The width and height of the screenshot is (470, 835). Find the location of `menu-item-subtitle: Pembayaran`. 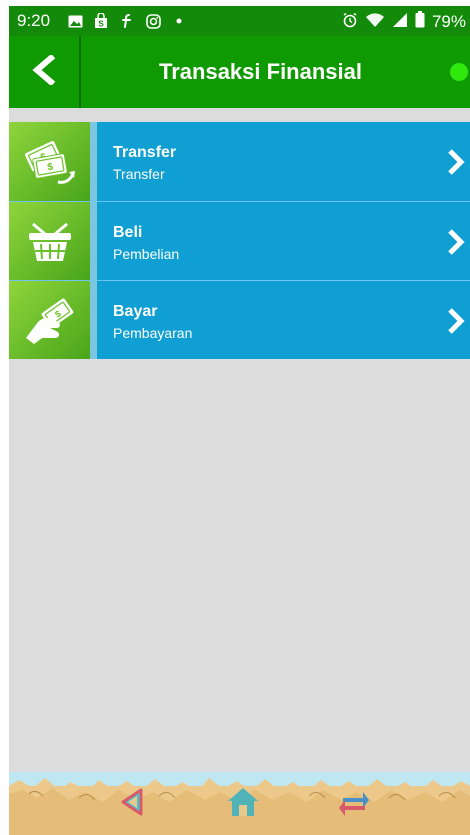

menu-item-subtitle: Pembayaran is located at coordinates (153, 333).